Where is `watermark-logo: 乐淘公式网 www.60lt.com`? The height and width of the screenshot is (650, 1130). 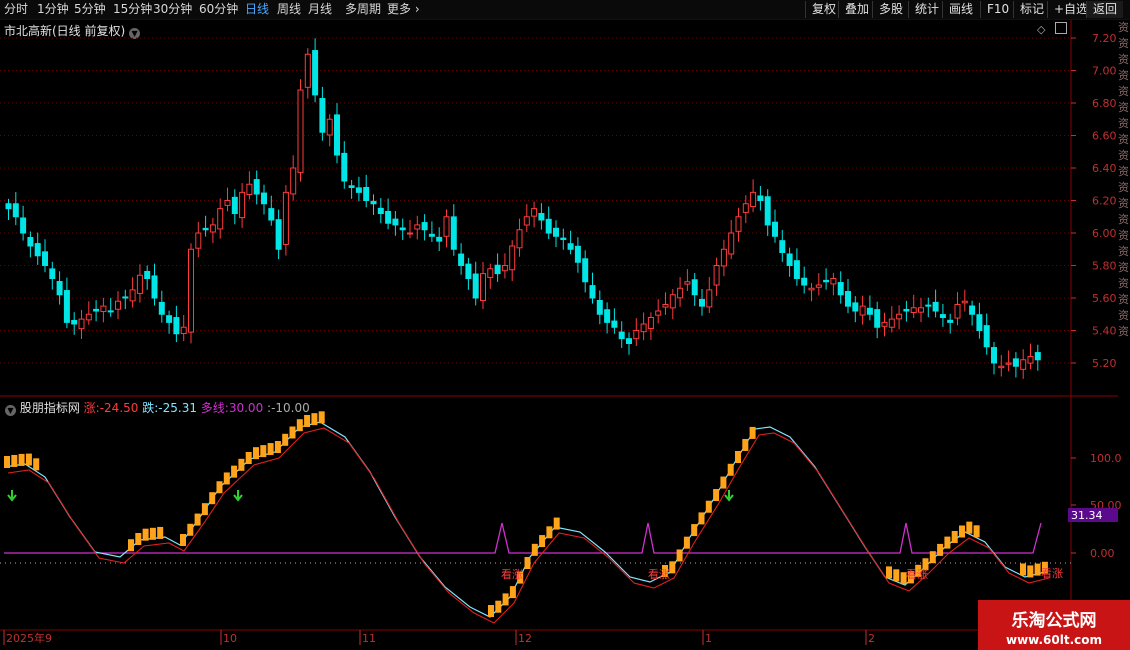 watermark-logo: 乐淘公式网 www.60lt.com is located at coordinates (1054, 625).